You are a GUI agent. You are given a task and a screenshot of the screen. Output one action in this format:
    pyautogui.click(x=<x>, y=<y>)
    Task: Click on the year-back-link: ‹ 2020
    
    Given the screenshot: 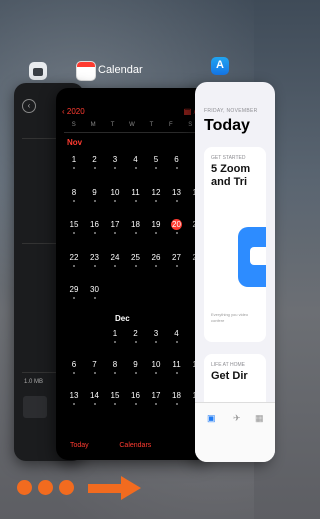 What is the action you would take?
    pyautogui.click(x=73, y=111)
    